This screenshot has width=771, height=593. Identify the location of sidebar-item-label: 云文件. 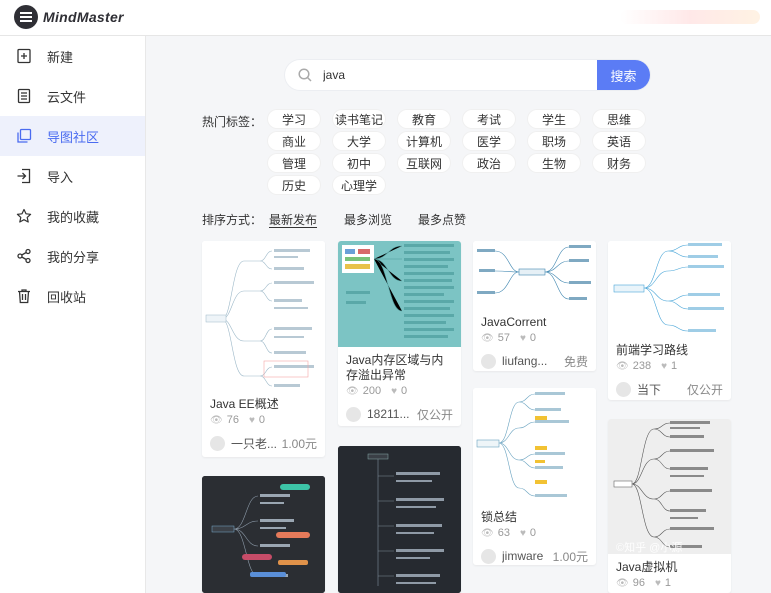
(67, 97).